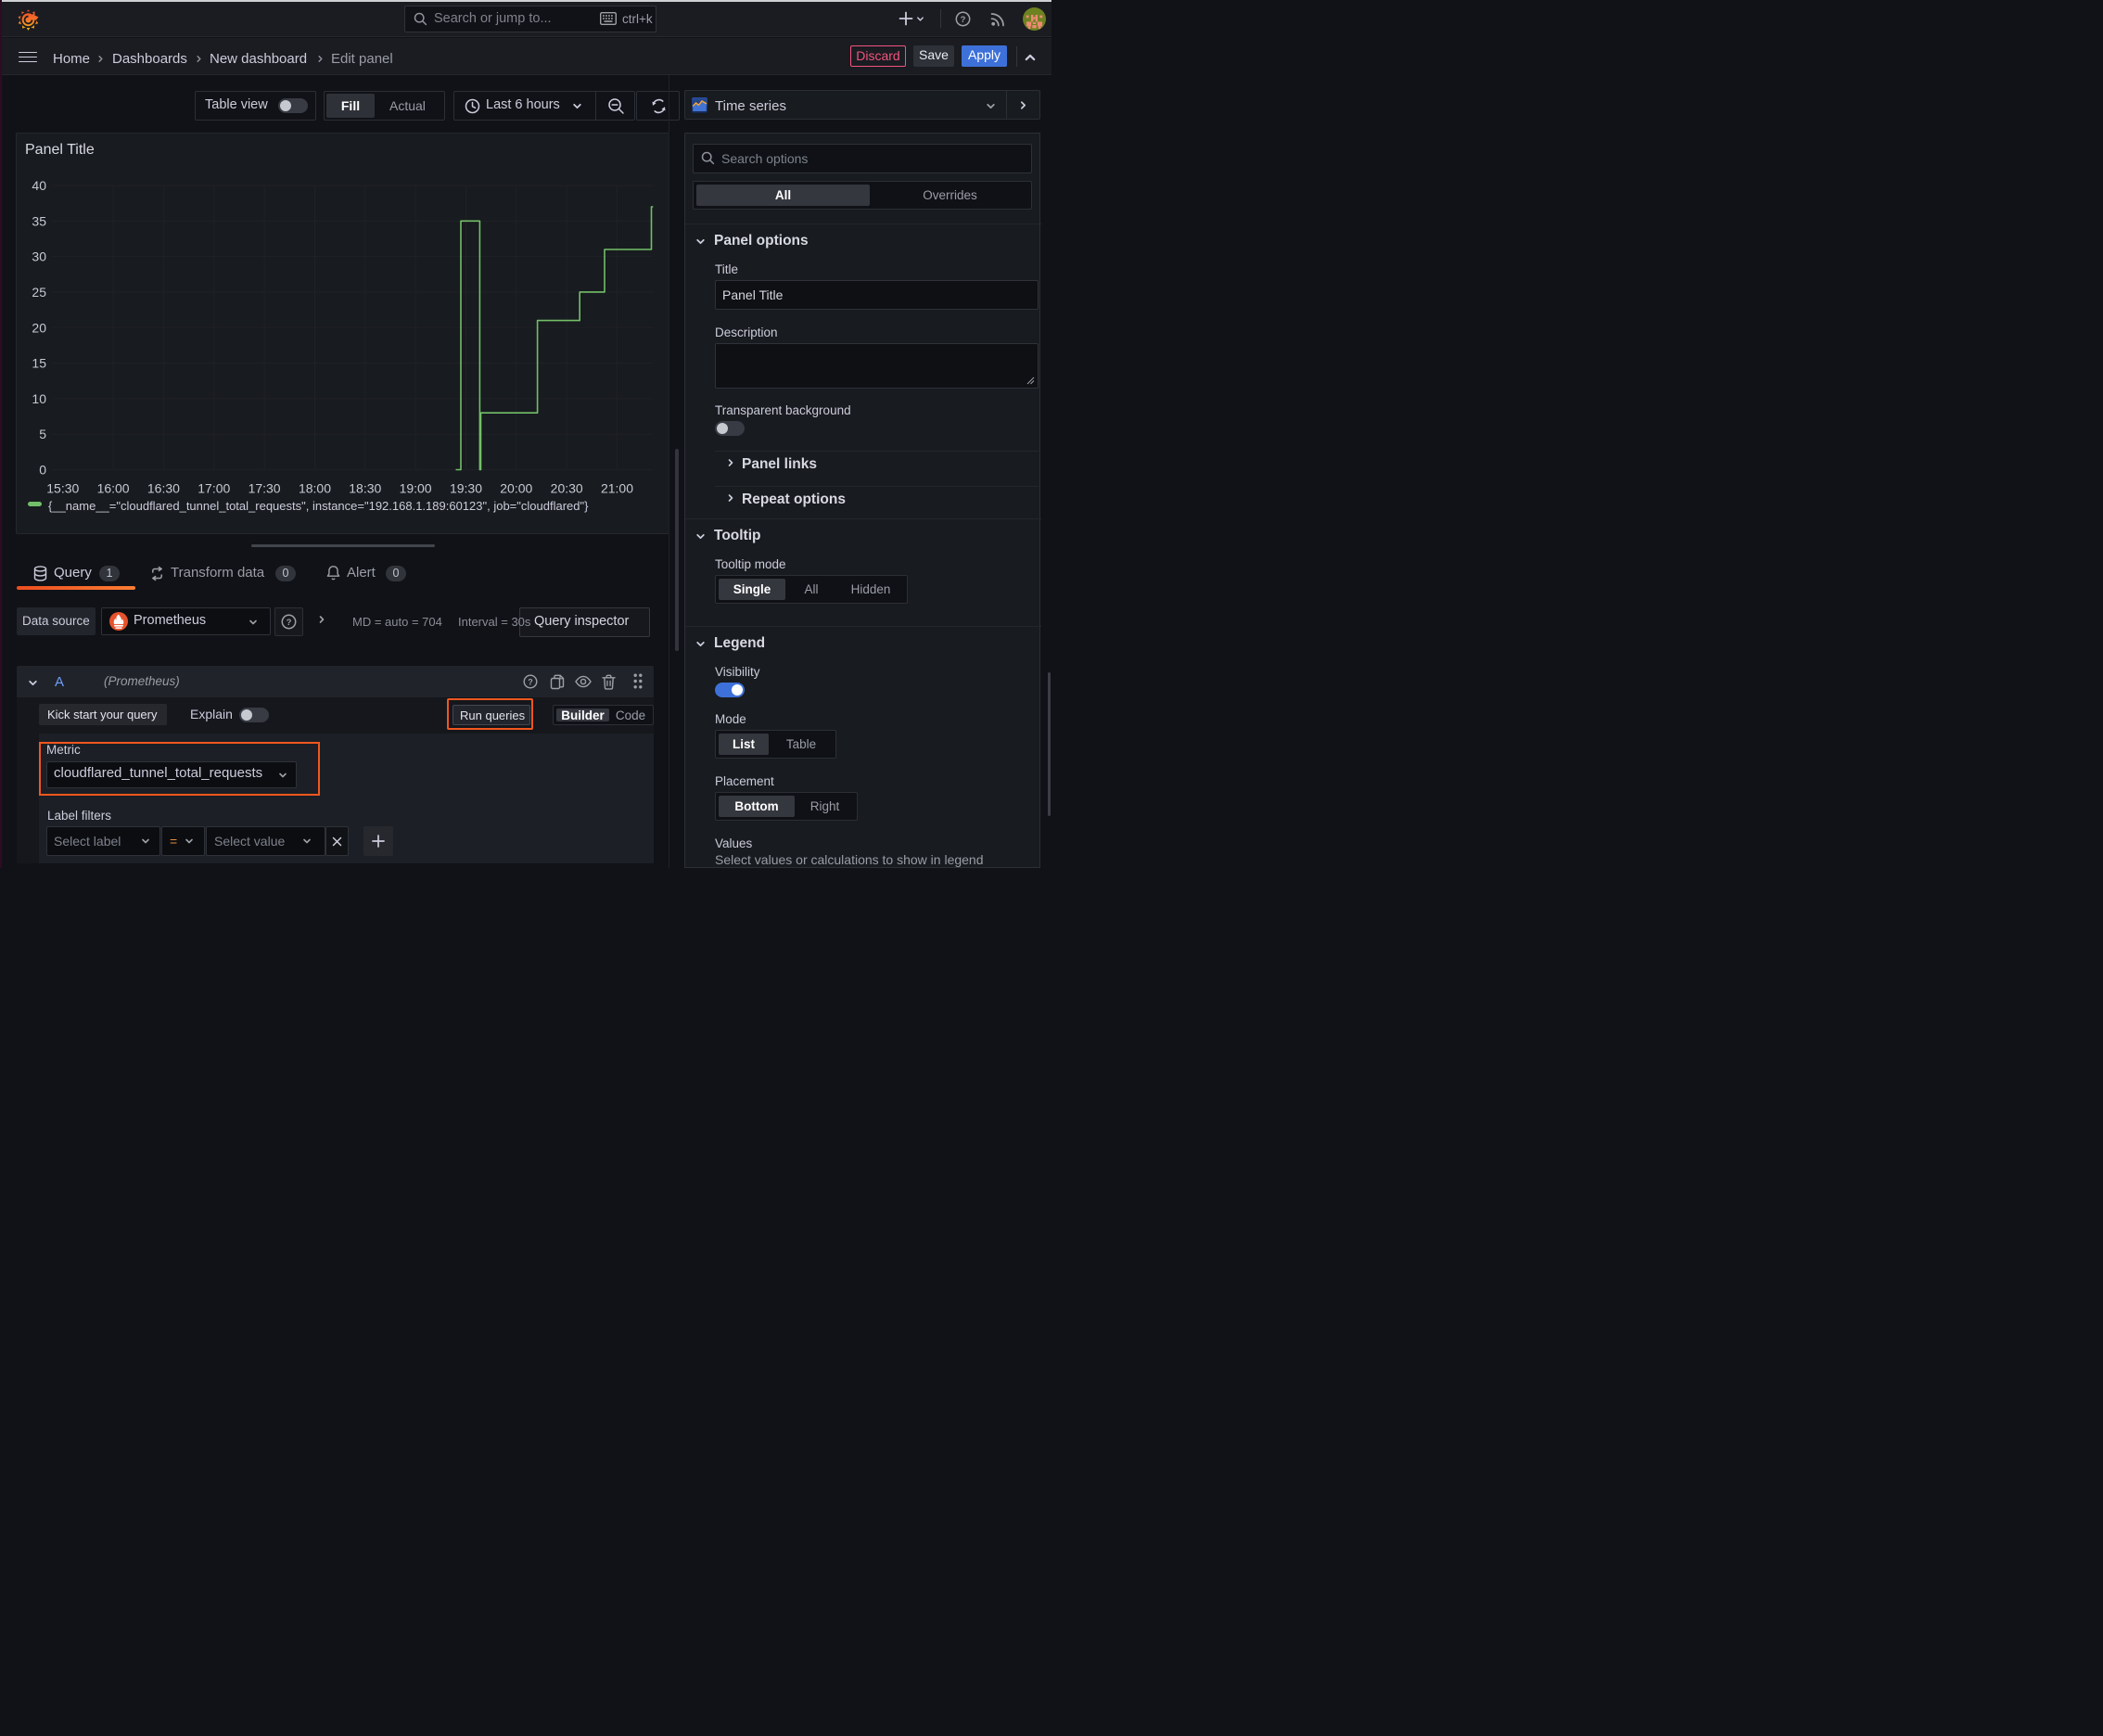 Image resolution: width=2103 pixels, height=1736 pixels. I want to click on svg-text: 17:00, so click(214, 488).